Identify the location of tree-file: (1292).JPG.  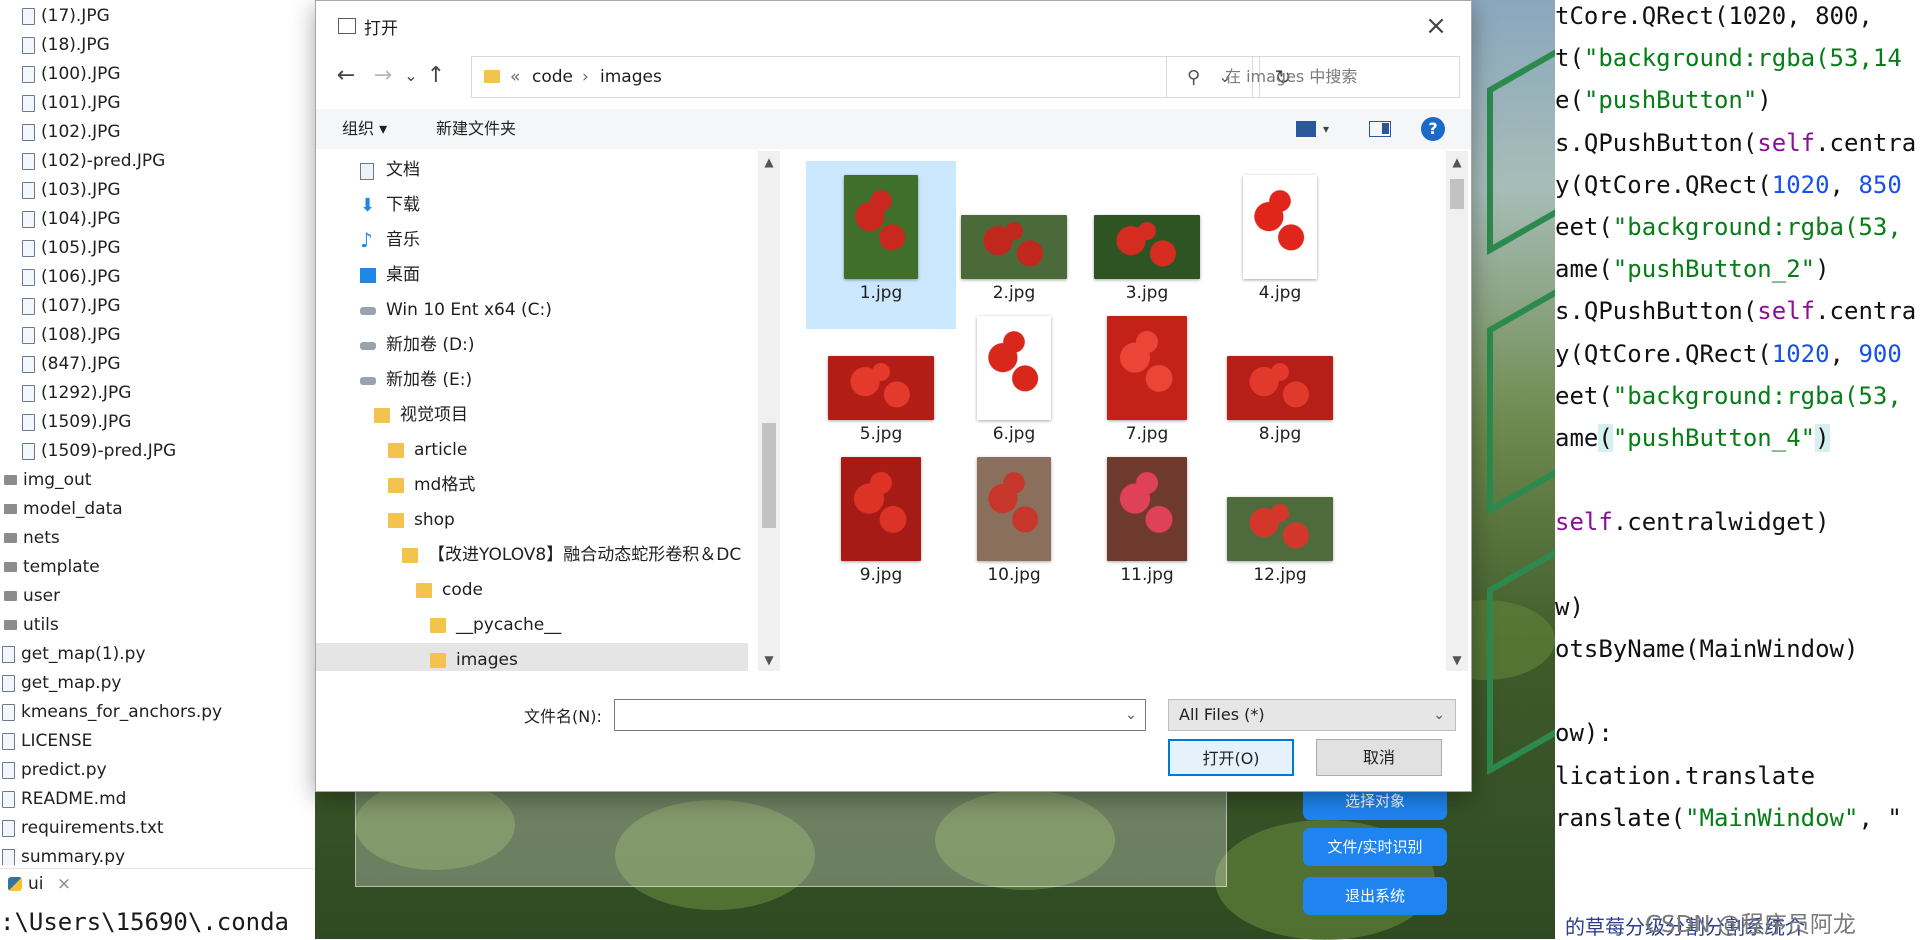
(76, 393).